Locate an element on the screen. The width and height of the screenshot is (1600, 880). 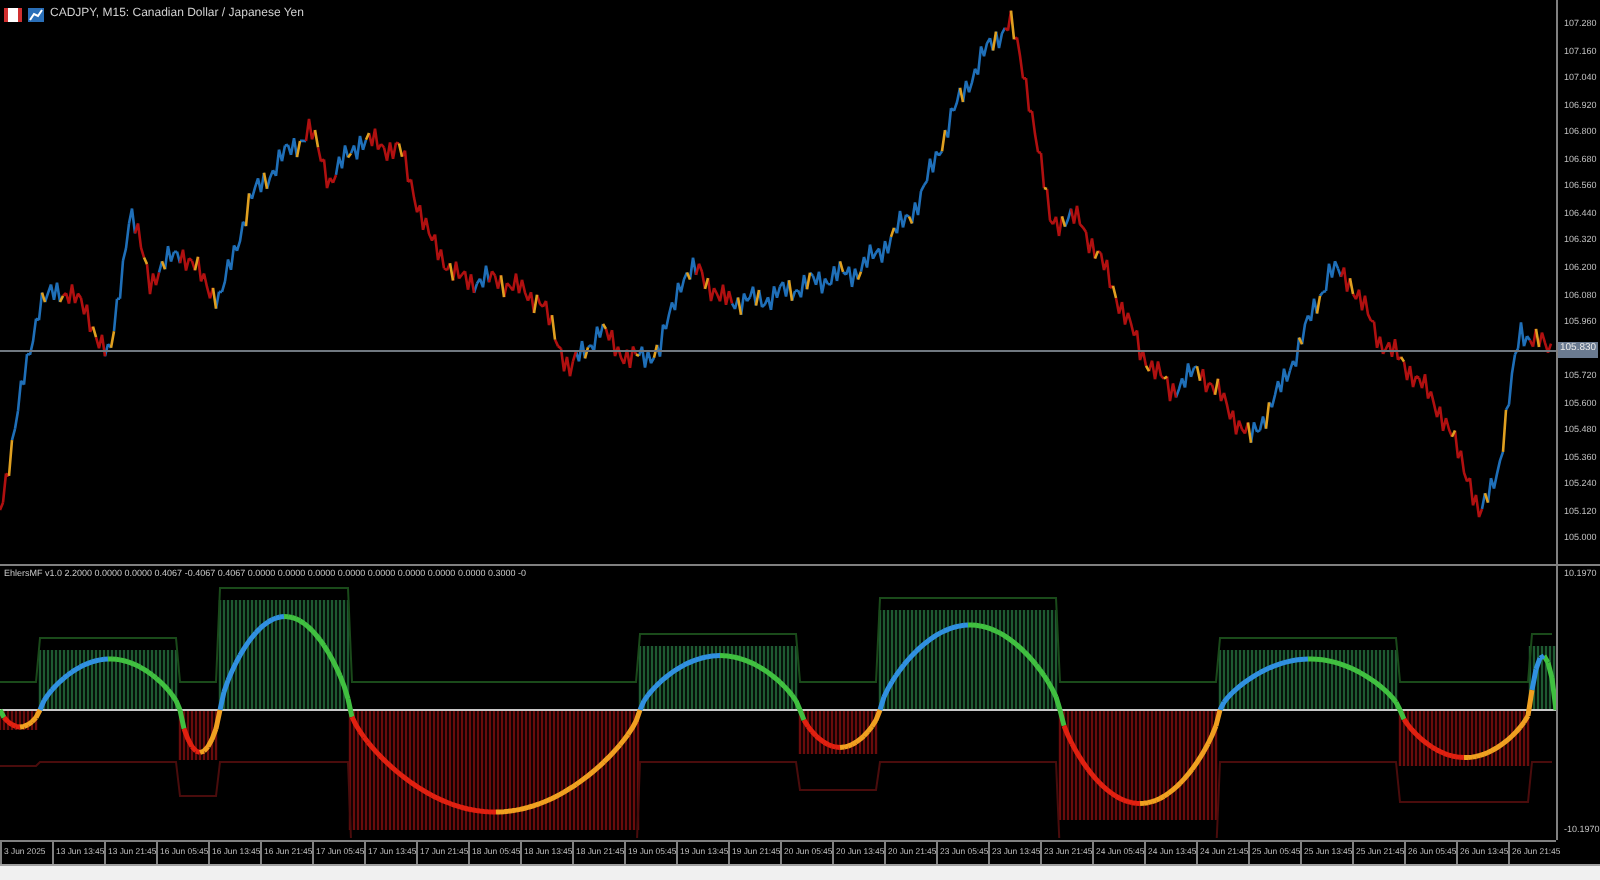
chart-icon is located at coordinates (36, 15).